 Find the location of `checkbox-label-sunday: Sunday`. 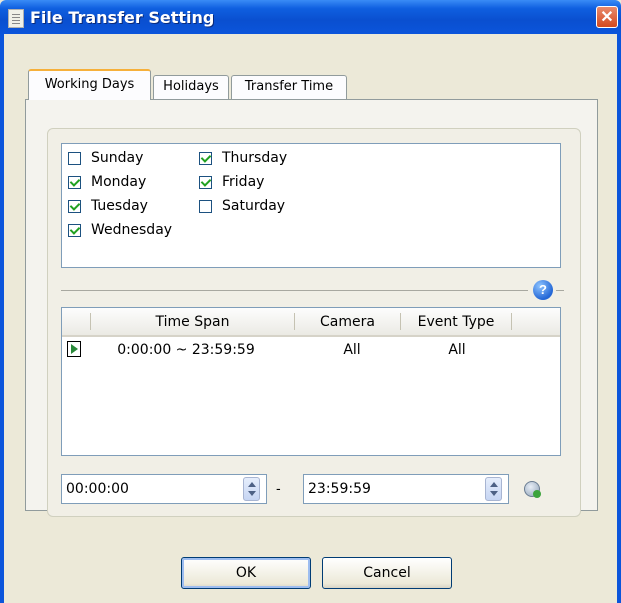

checkbox-label-sunday: Sunday is located at coordinates (117, 158).